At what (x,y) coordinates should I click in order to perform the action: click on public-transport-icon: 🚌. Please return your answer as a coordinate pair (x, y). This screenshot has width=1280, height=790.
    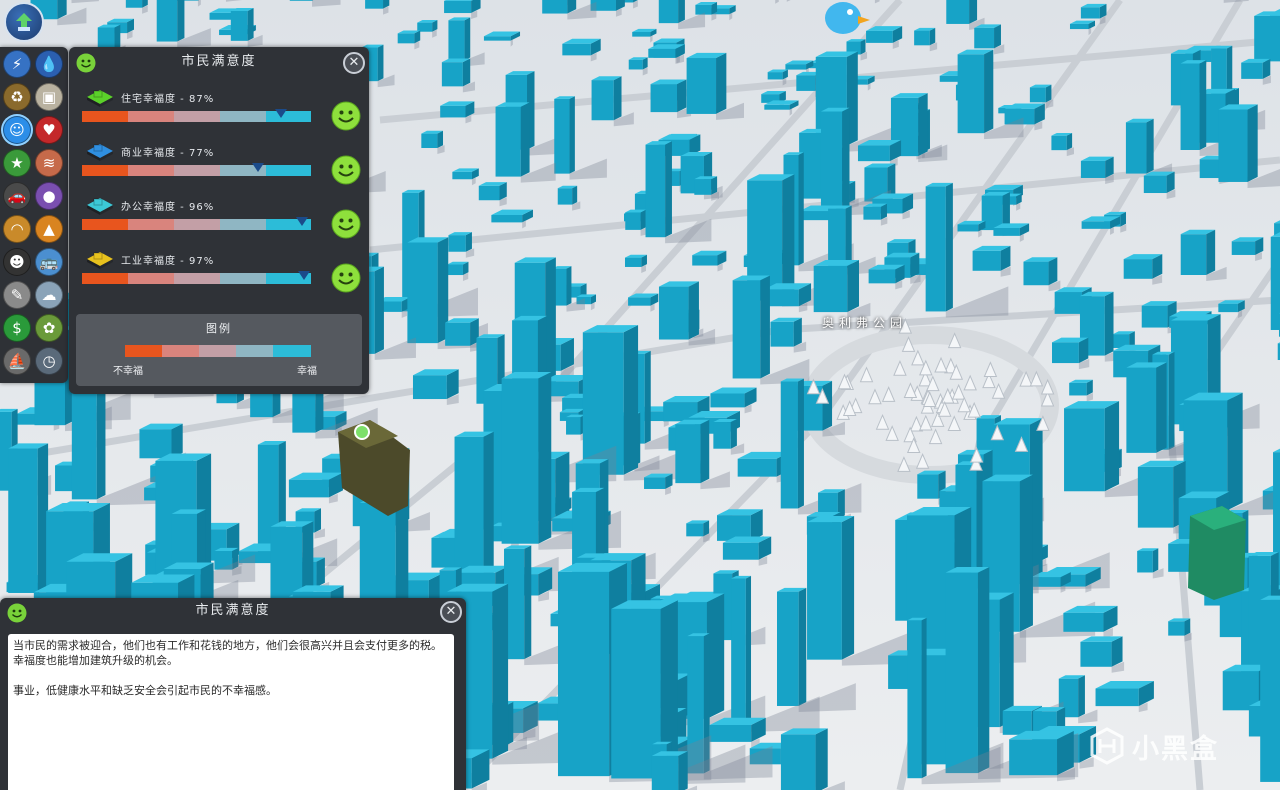
    Looking at the image, I should click on (49, 262).